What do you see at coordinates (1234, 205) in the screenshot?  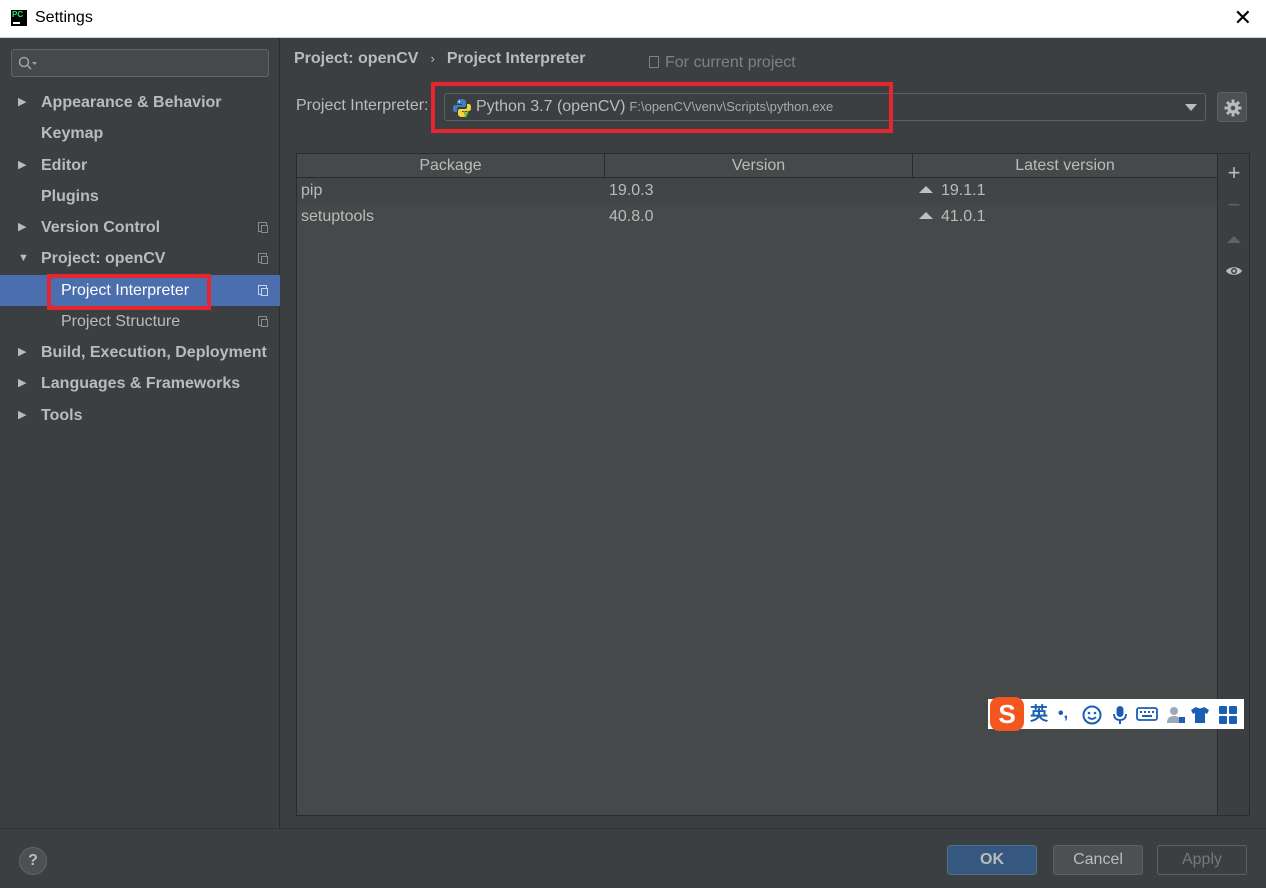 I see `remove-package-button: −` at bounding box center [1234, 205].